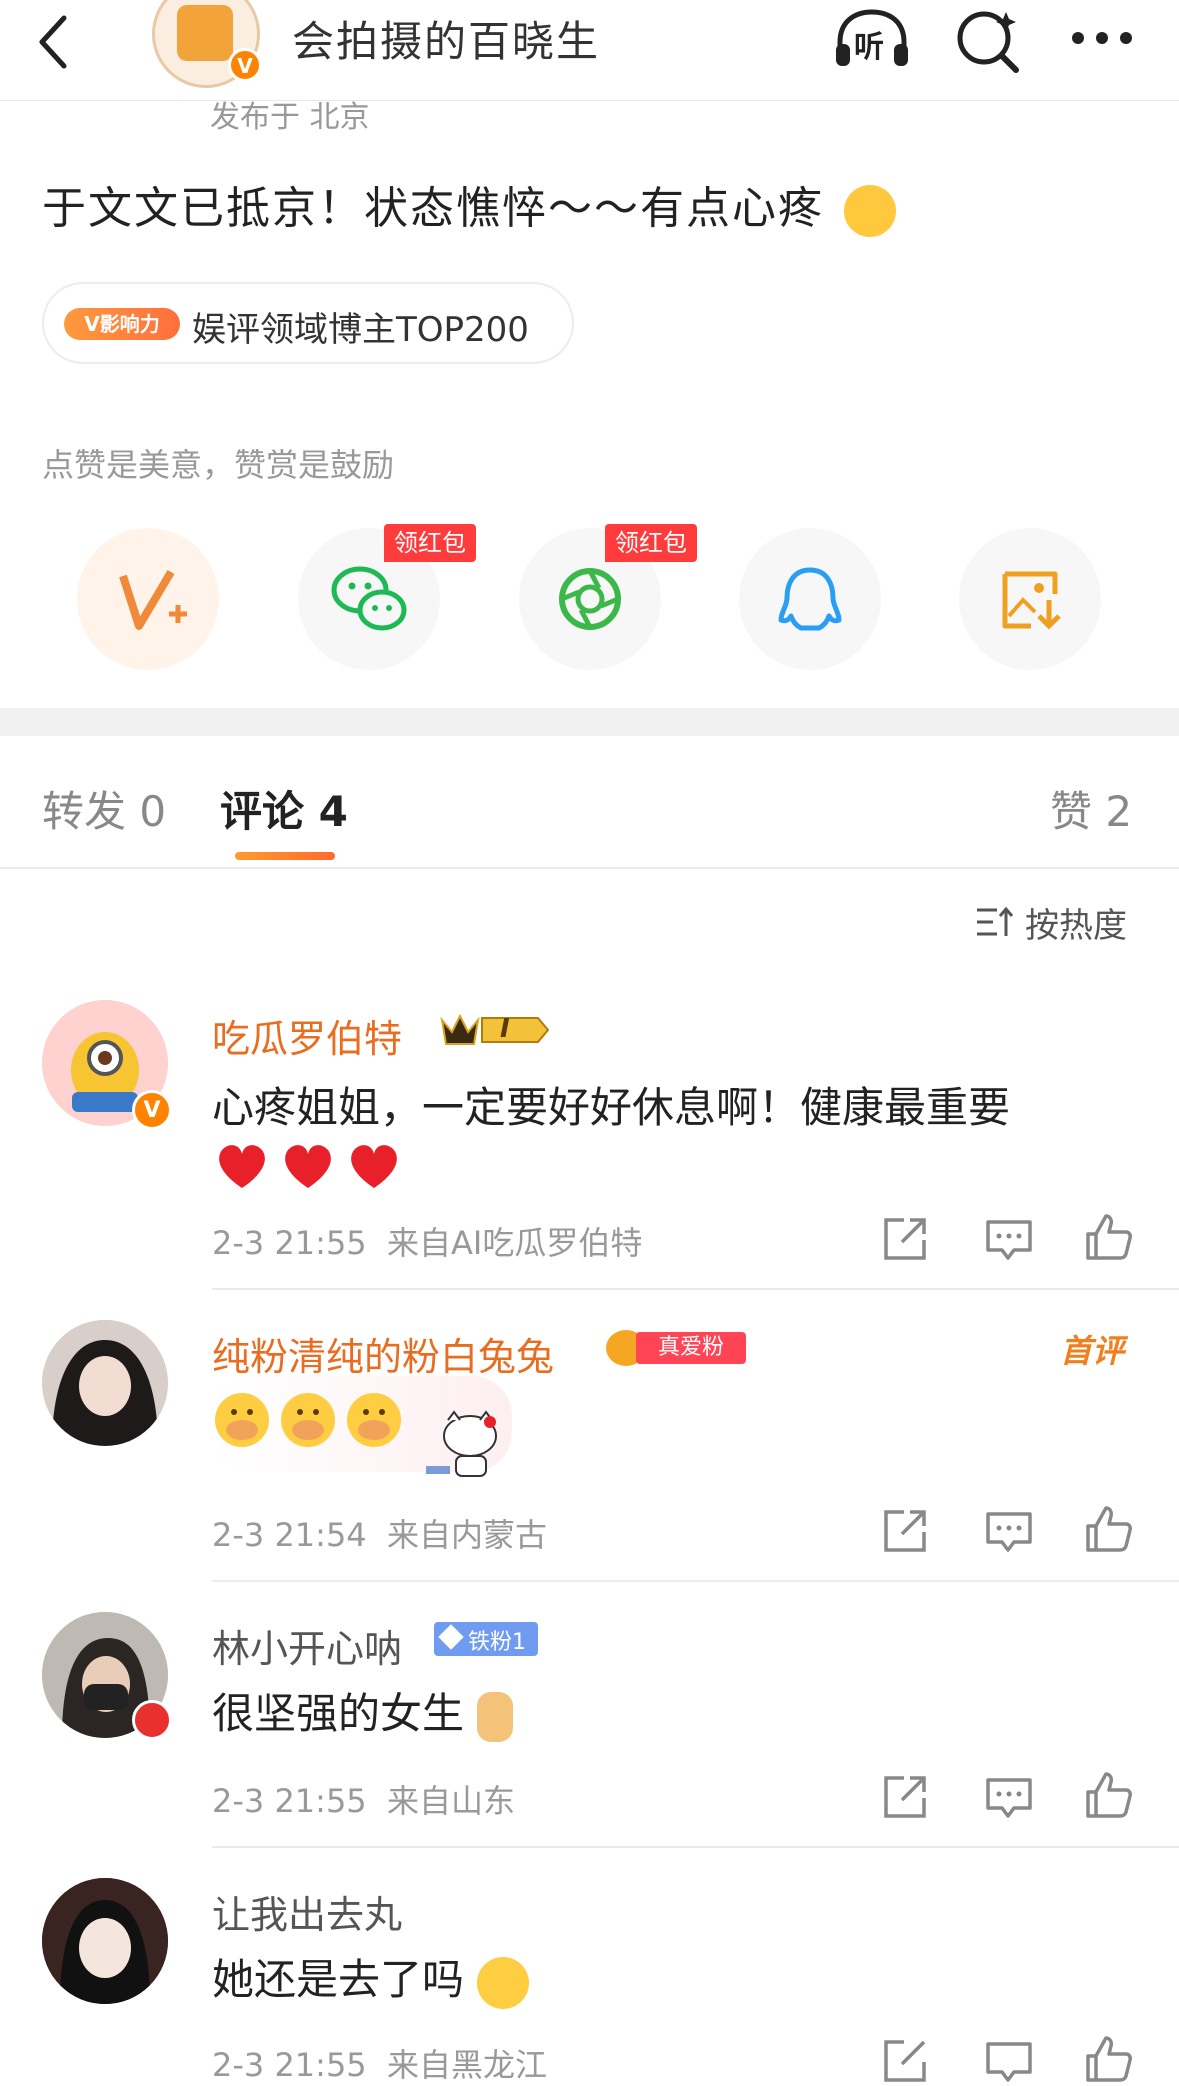 The height and width of the screenshot is (2086, 1179). What do you see at coordinates (446, 38) in the screenshot?
I see `author-name: 会拍摄的百晓生` at bounding box center [446, 38].